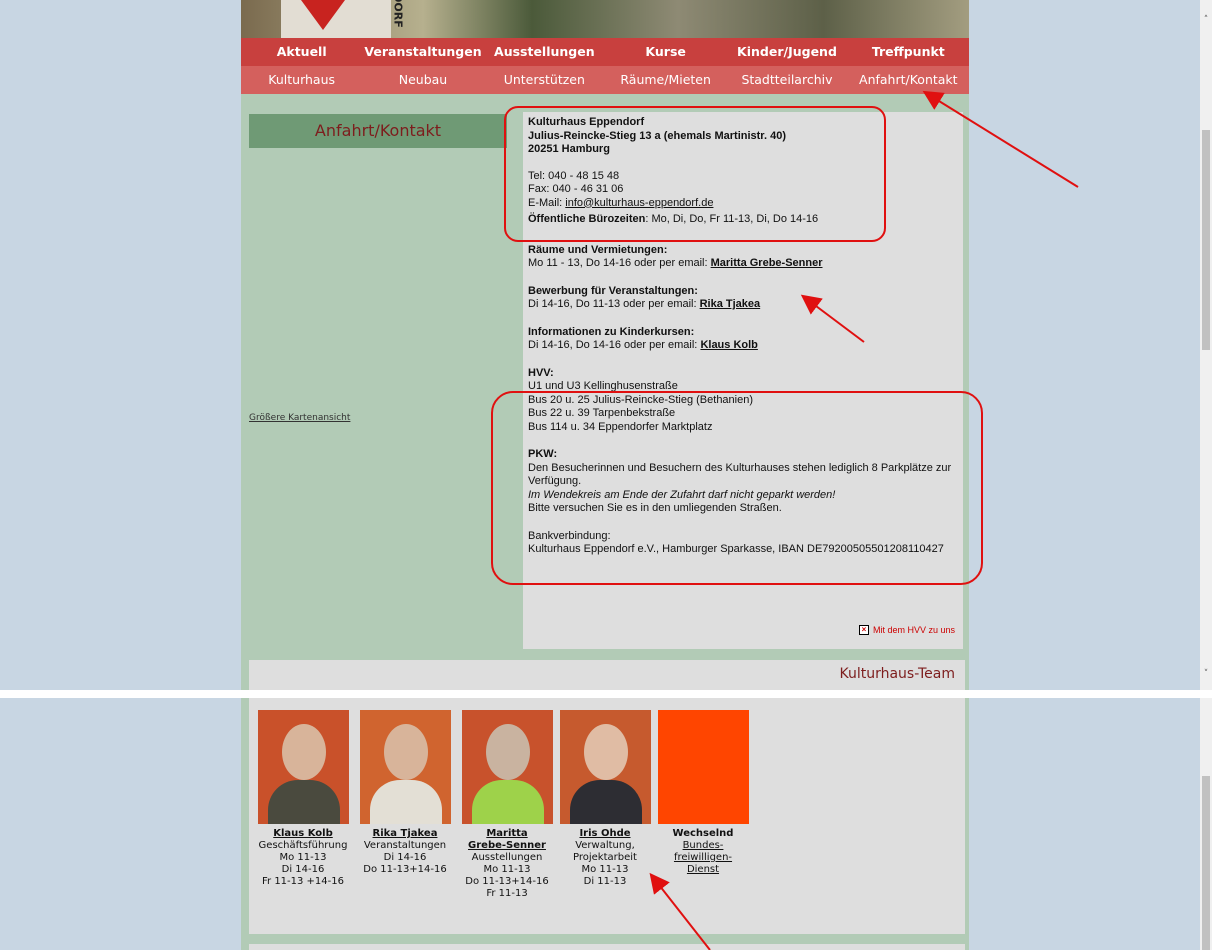  Describe the element at coordinates (587, 219) in the screenshot. I see `office-hours-label: Öffentliche Bürozeiten` at that location.